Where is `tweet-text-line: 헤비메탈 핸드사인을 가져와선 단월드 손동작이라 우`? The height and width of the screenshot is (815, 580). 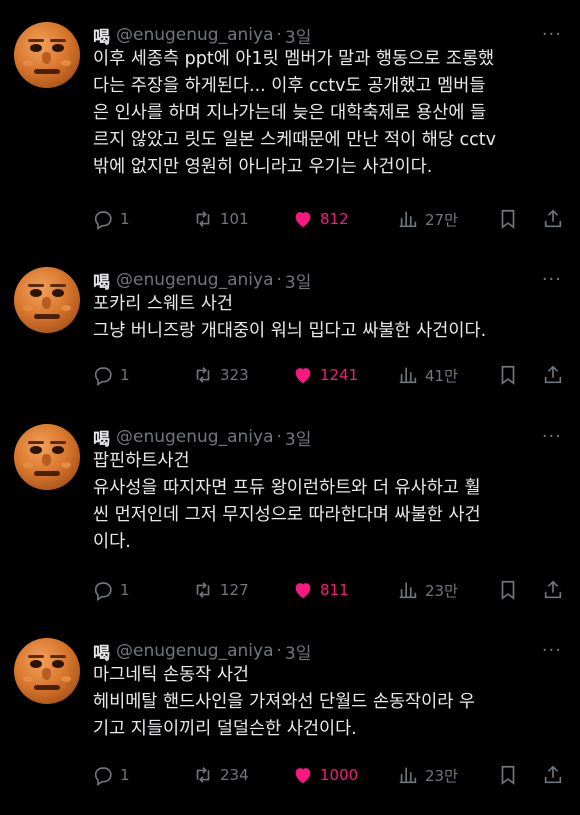 tweet-text-line: 헤비메탈 핸드사인을 가져와선 단월드 손동작이라 우 is located at coordinates (284, 702).